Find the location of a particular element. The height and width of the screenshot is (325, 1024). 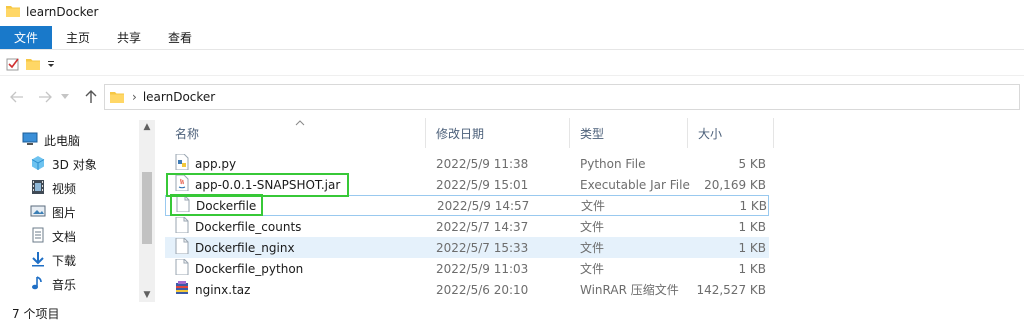

status-item-count: 7 个项目 is located at coordinates (36, 314).